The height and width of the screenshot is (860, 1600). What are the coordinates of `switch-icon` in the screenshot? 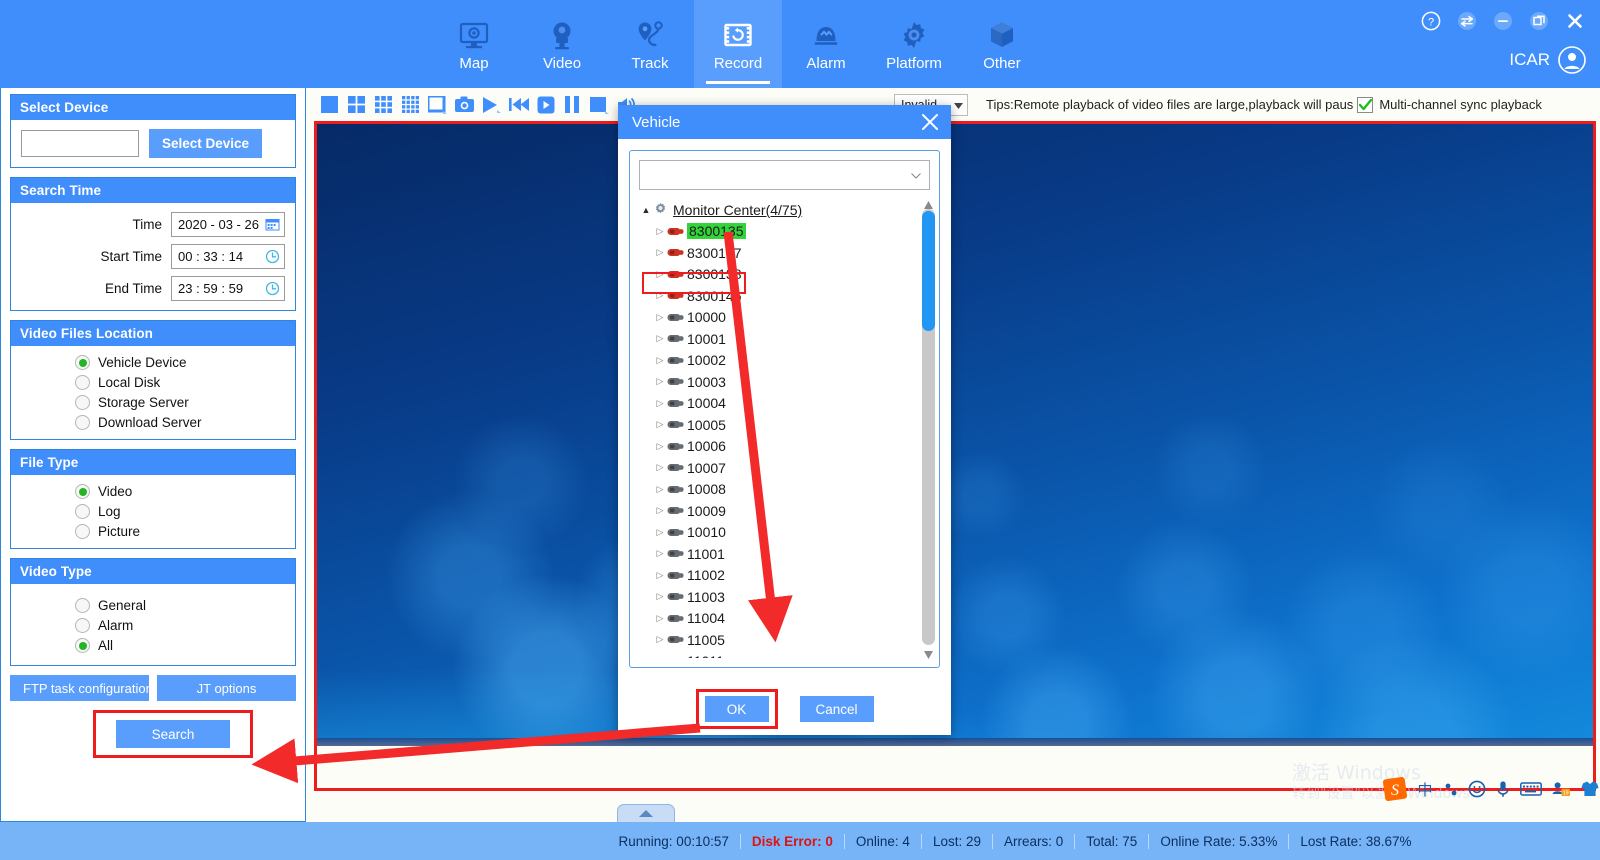 It's located at (1467, 21).